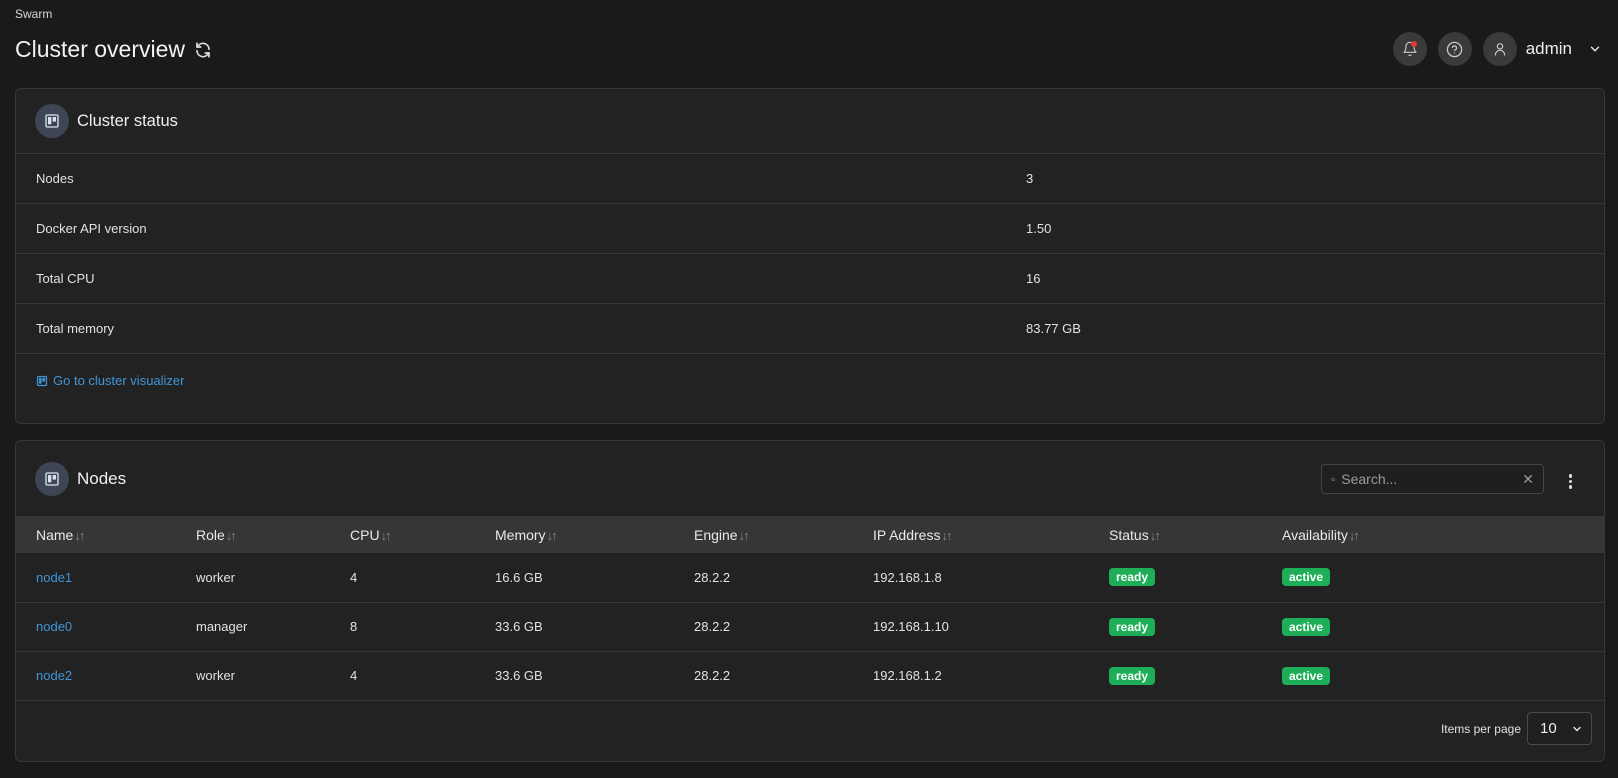 Image resolution: width=1618 pixels, height=778 pixels. I want to click on node-cpu: 8, so click(354, 626).